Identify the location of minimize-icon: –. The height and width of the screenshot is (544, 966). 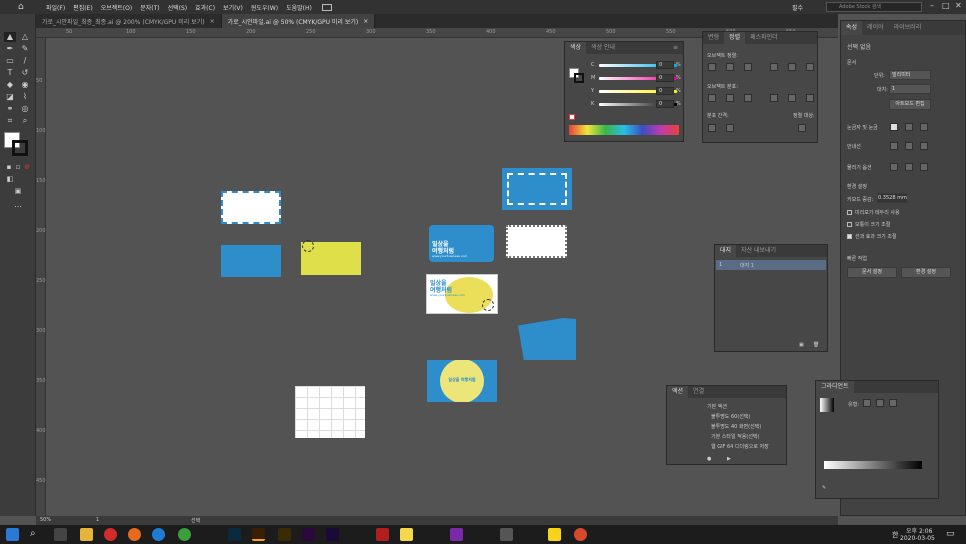
(932, 5).